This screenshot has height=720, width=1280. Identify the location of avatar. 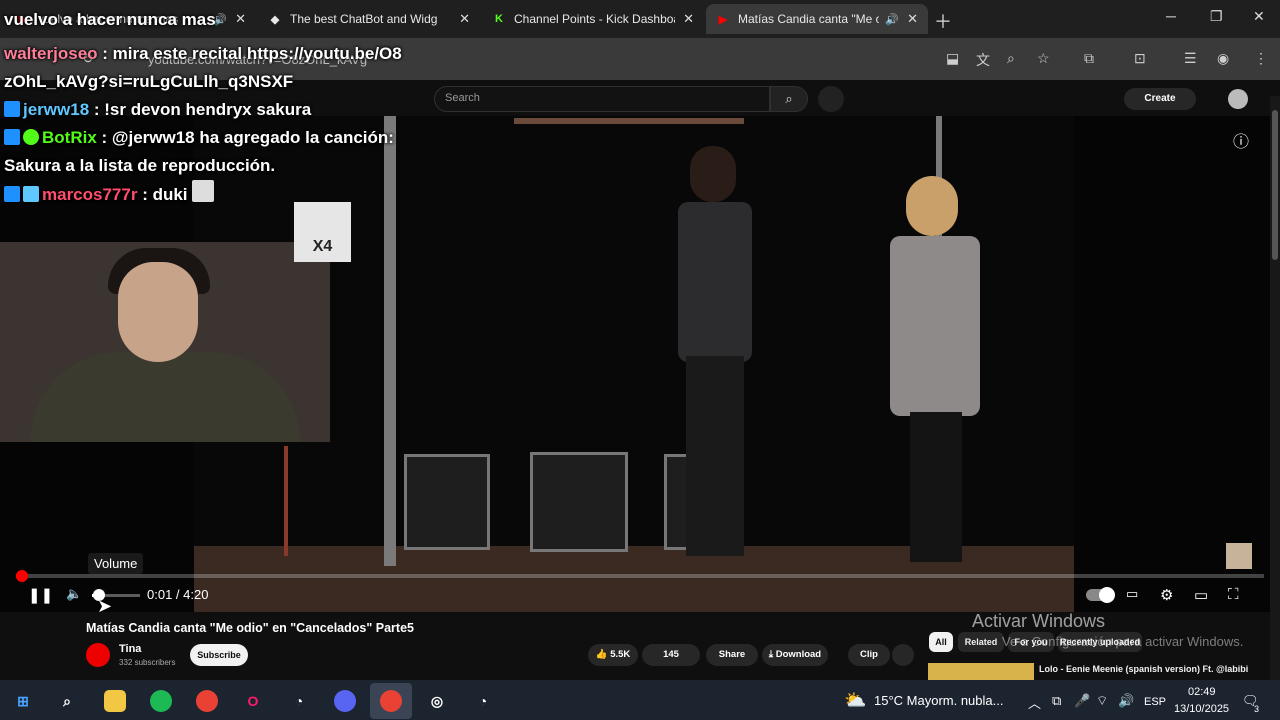
(1238, 99).